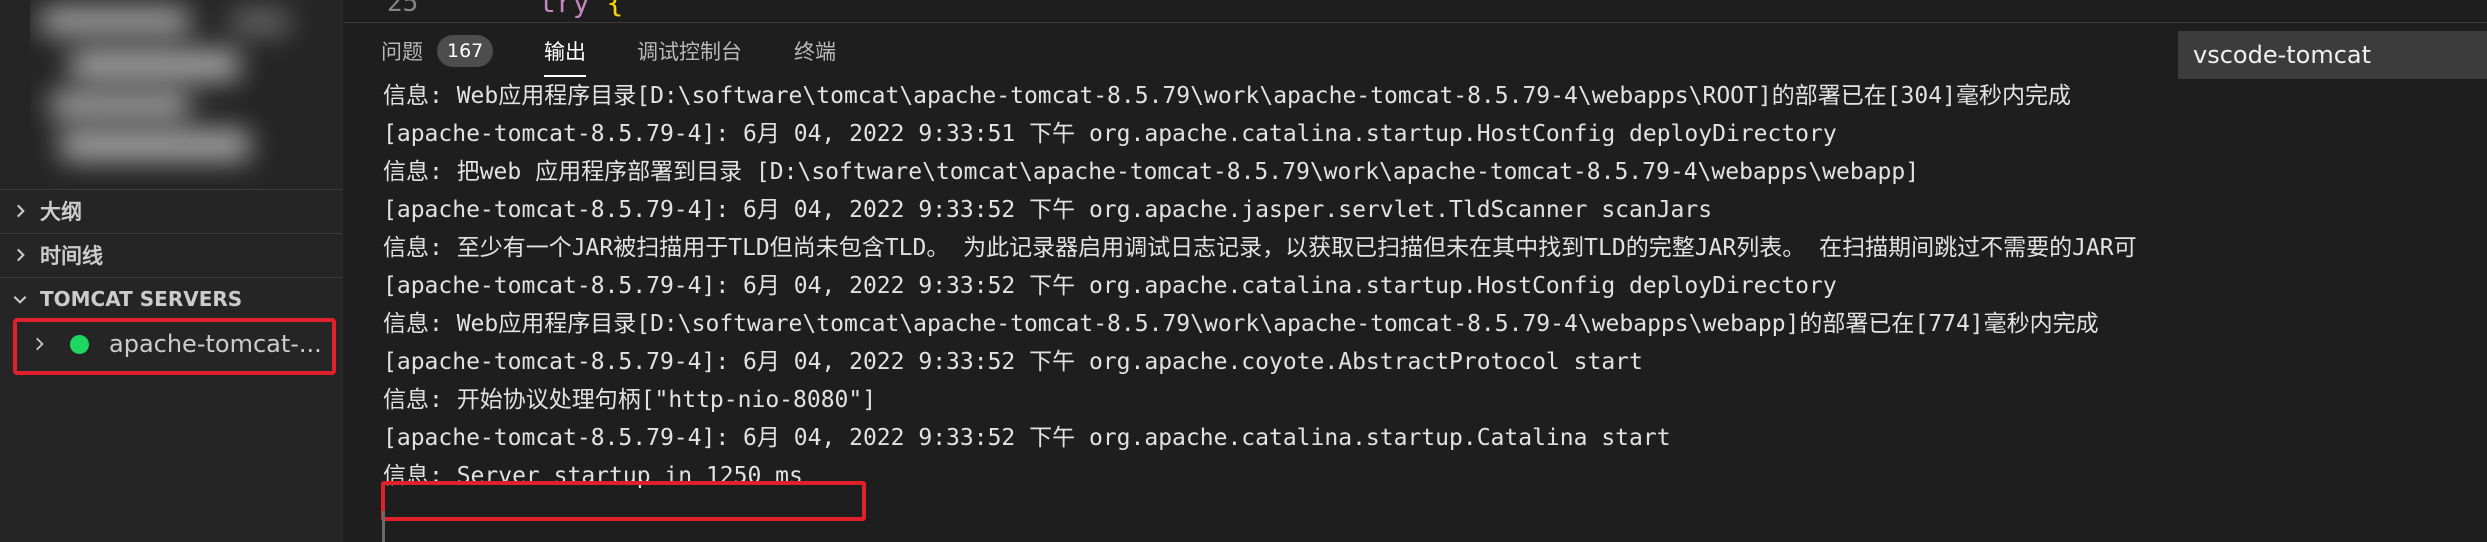 Image resolution: width=2487 pixels, height=542 pixels. I want to click on tomcat-servers-section-label: TOMCAT SERVERS, so click(141, 298).